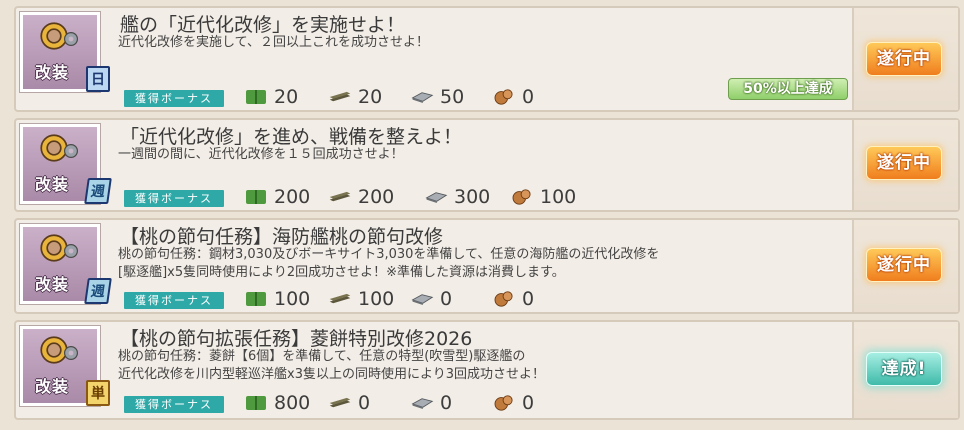 The height and width of the screenshot is (430, 964). I want to click on description-line: 桃の節句任務：菱餅【6個】を準備して、任意の特型(吹雪型)駆逐艦の, so click(322, 356).